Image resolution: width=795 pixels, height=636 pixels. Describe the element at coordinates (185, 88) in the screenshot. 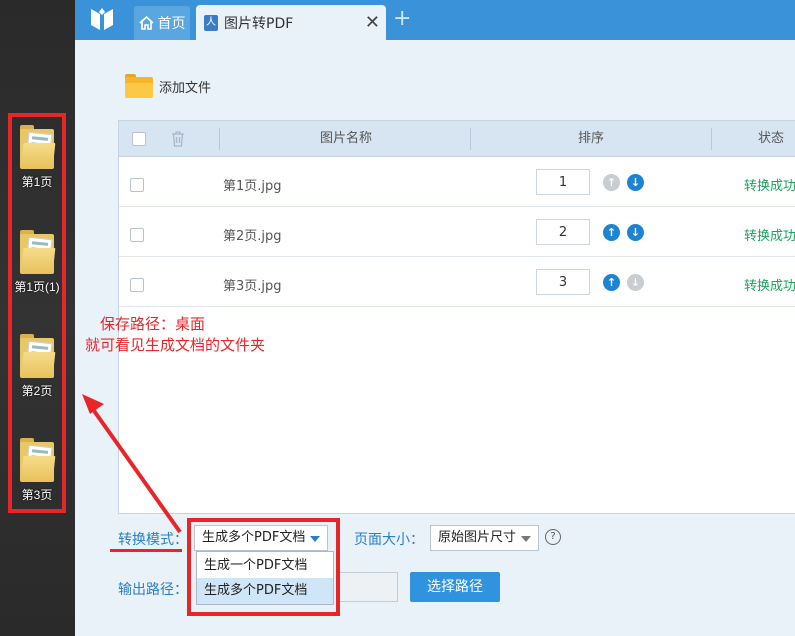

I see `add-file-label: 添加文件` at that location.